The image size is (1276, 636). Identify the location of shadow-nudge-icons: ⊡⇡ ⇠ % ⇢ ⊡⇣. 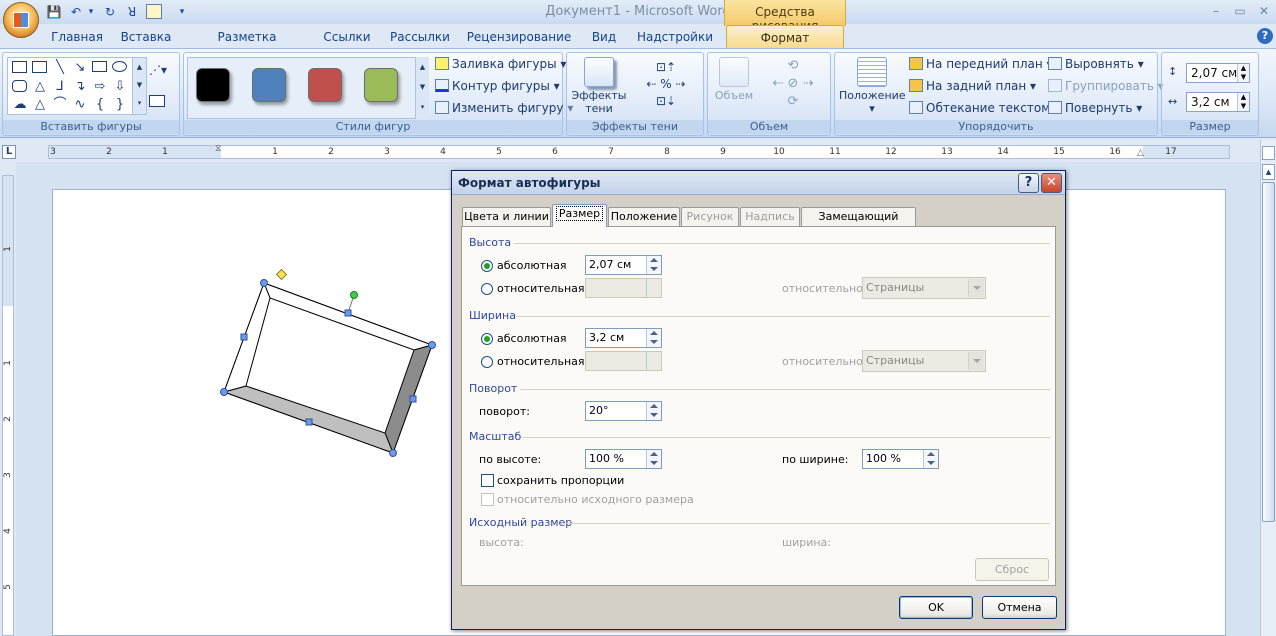
(666, 85).